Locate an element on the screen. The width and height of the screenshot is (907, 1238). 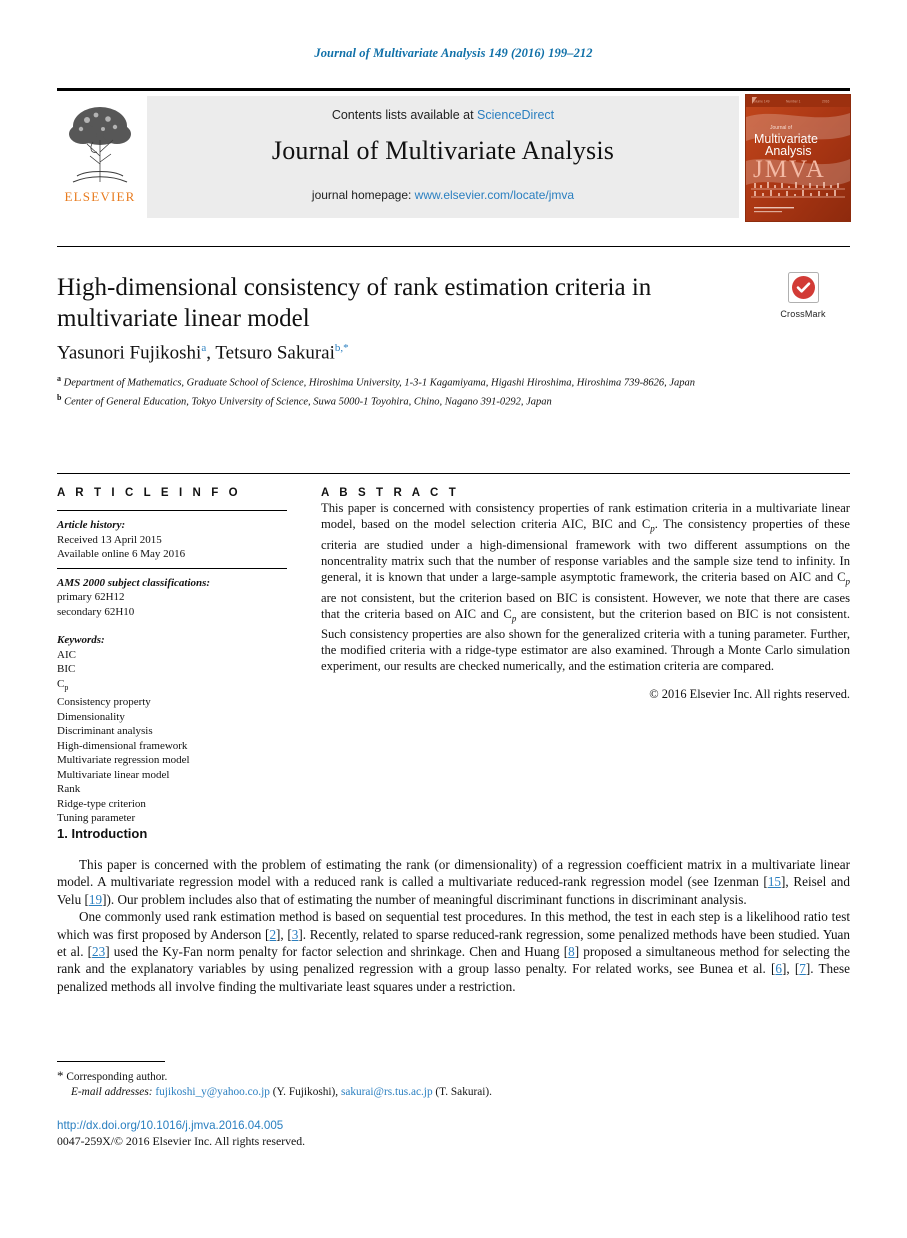
citation-23: 23 is located at coordinates (98, 951).